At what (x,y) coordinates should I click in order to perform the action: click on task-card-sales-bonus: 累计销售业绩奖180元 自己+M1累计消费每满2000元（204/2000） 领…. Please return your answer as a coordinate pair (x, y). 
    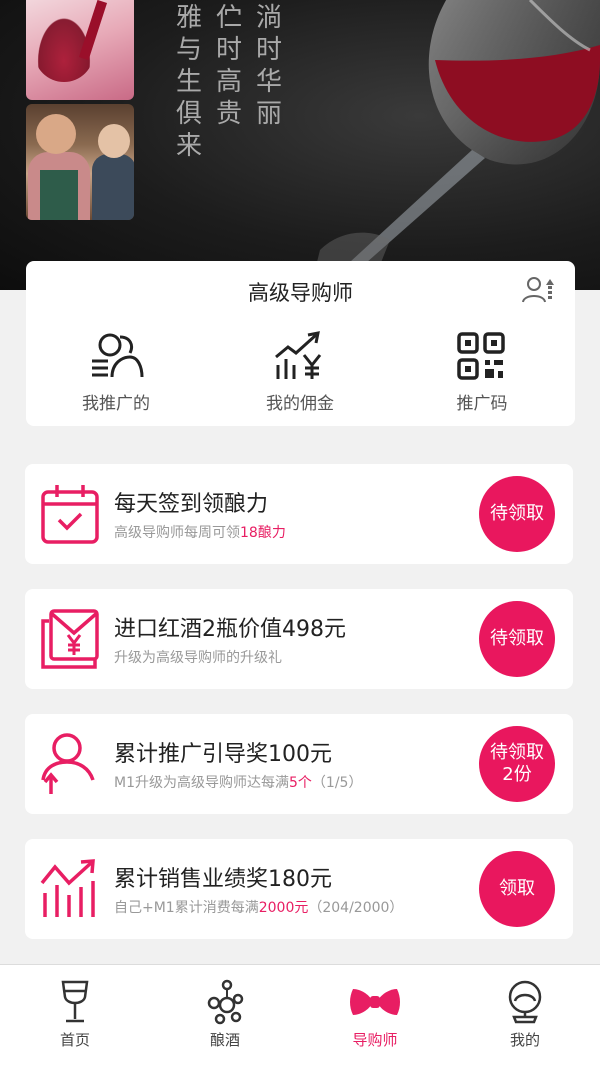
    Looking at the image, I should click on (299, 889).